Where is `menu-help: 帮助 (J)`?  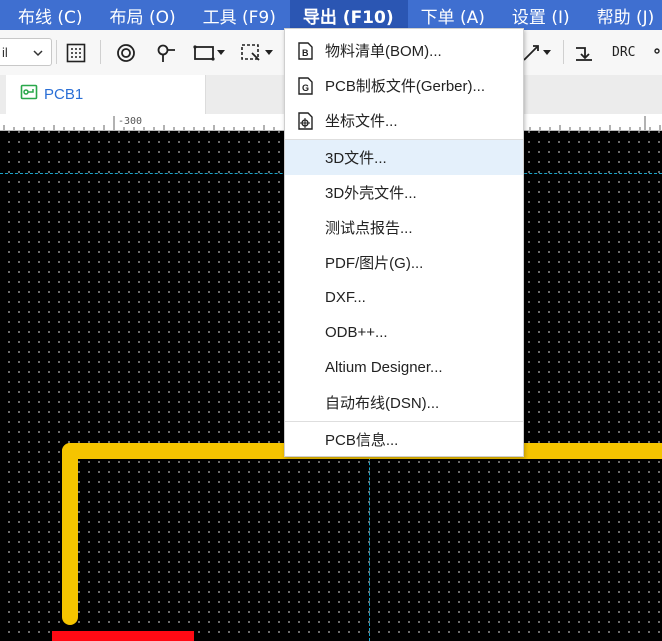 menu-help: 帮助 (J) is located at coordinates (623, 15).